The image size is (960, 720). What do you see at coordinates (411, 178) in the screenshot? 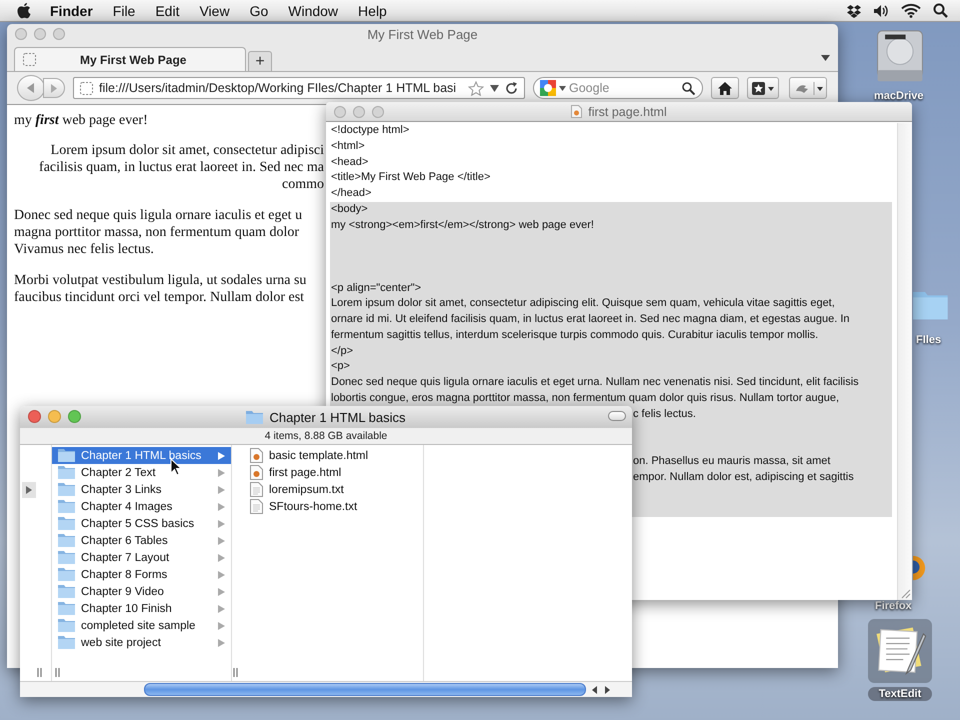
I see `code-line: <title>My First Web Page </title>` at bounding box center [411, 178].